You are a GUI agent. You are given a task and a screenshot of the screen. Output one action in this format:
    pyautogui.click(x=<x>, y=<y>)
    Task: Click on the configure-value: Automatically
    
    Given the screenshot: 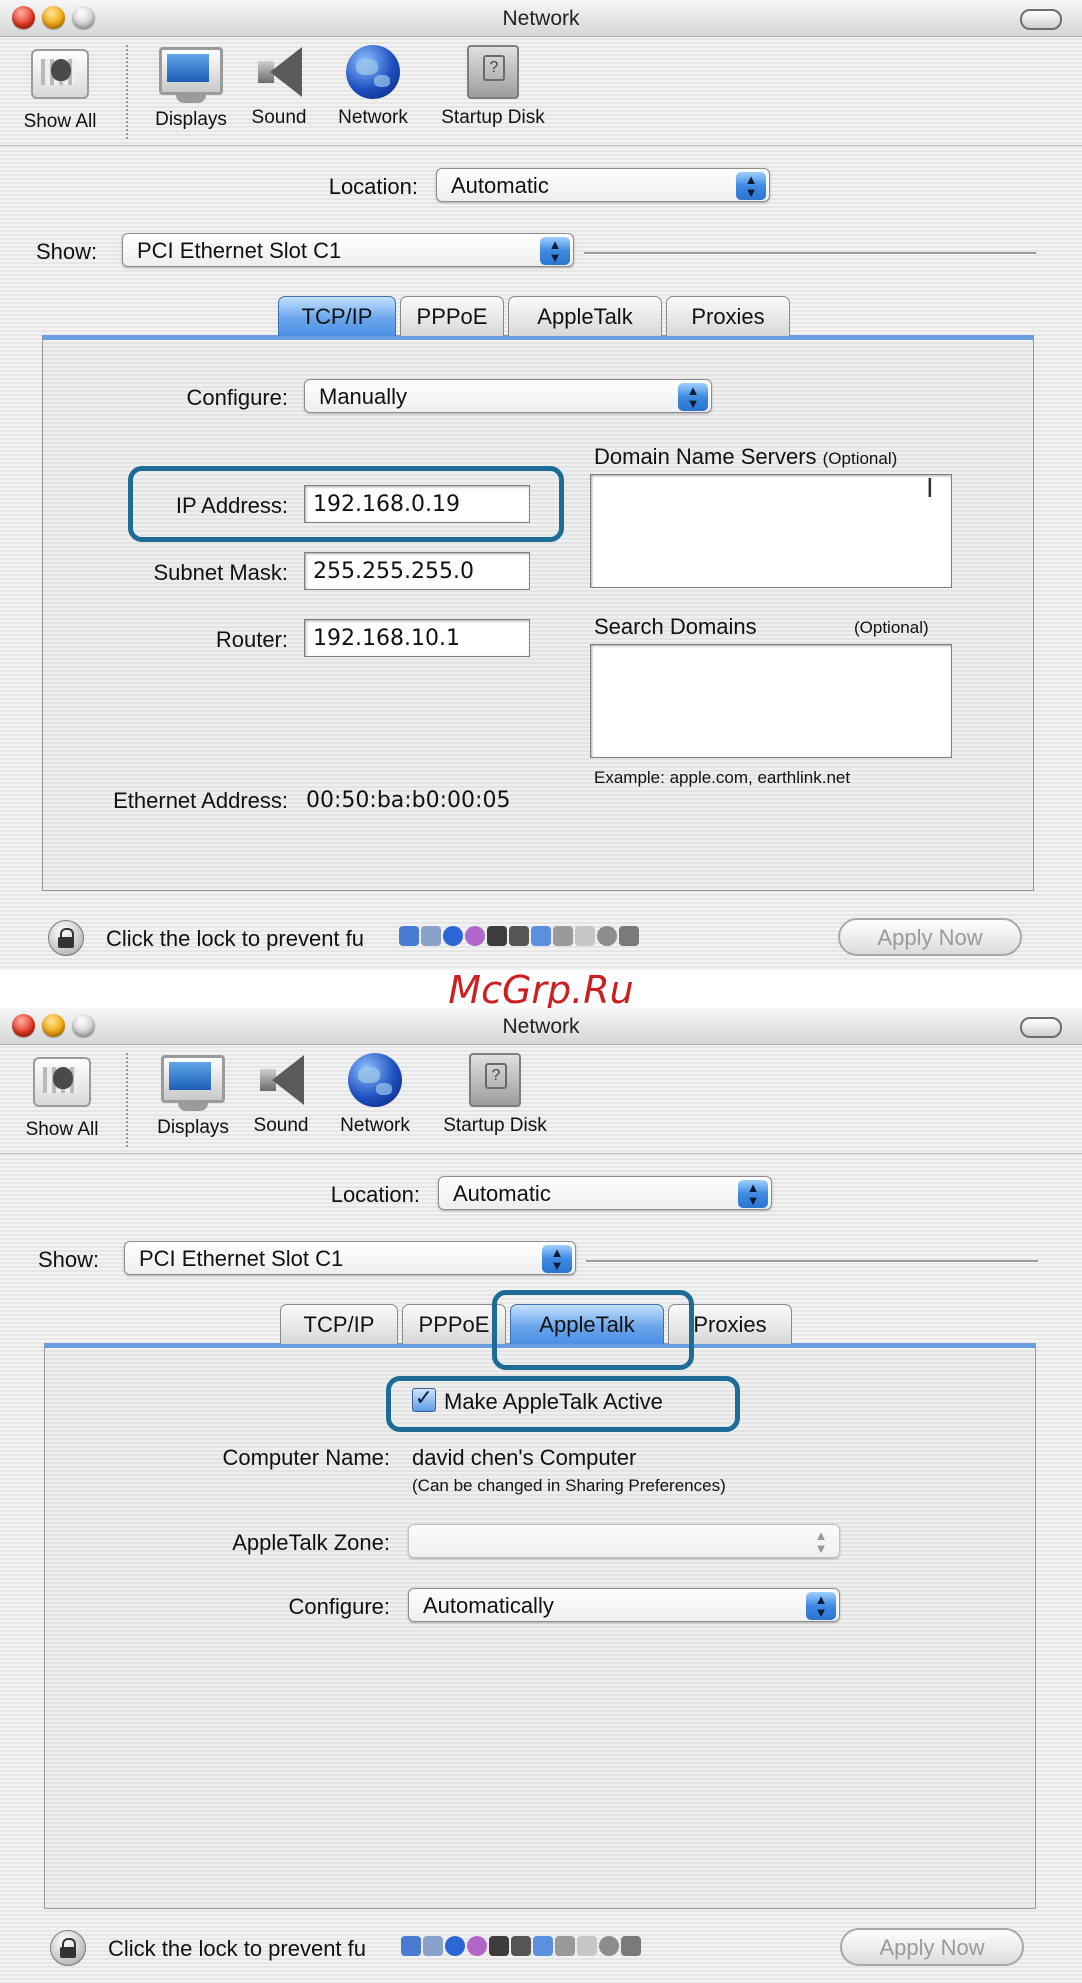 What is the action you would take?
    pyautogui.click(x=488, y=1605)
    